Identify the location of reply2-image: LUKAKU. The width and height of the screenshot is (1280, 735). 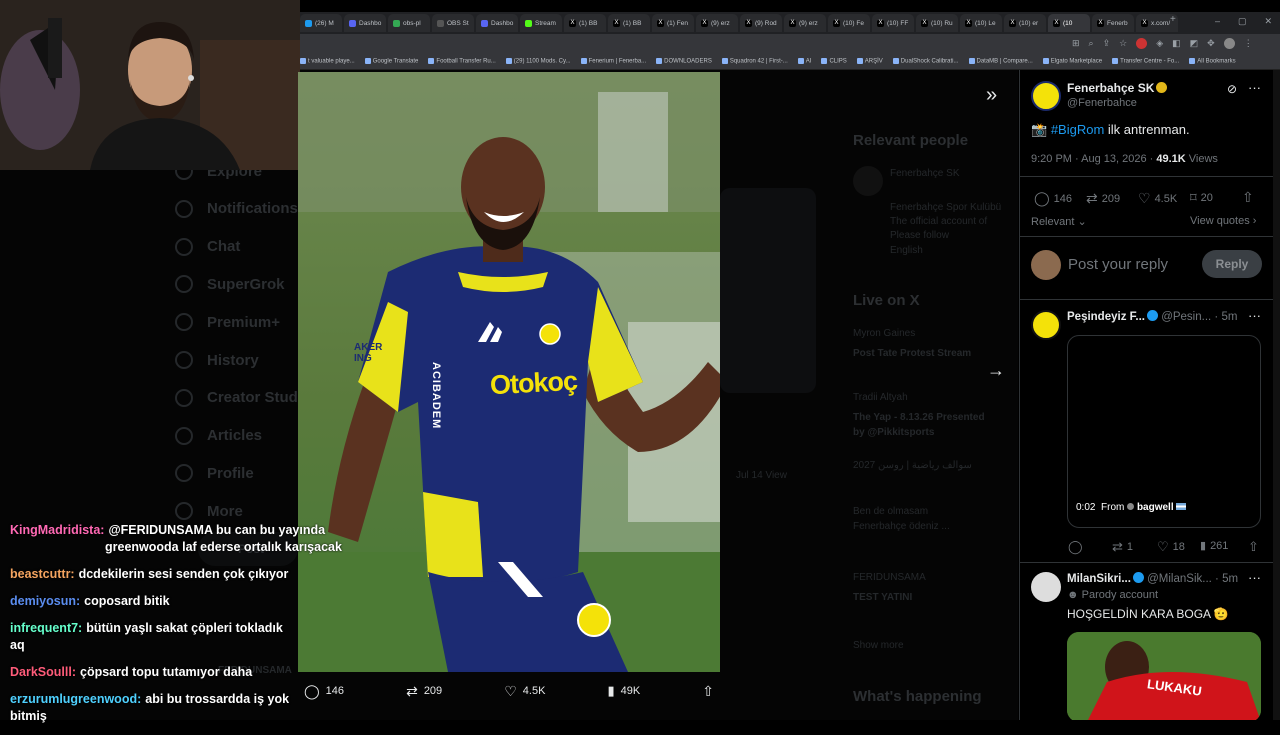
(1164, 676).